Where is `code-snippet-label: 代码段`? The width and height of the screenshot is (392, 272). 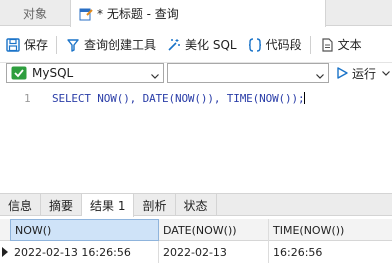
code-snippet-label: 代码段 is located at coordinates (283, 45).